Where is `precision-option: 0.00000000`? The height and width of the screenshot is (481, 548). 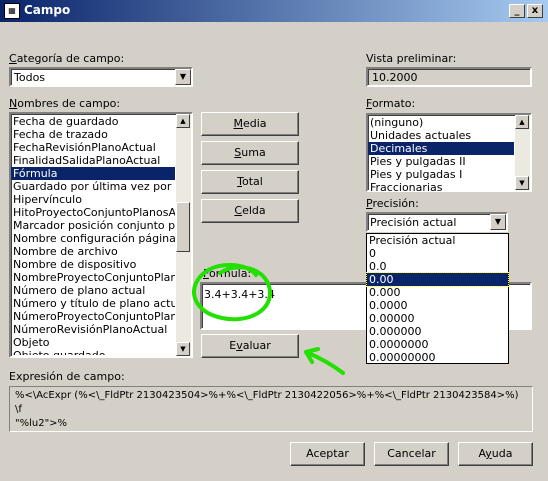 precision-option: 0.00000000 is located at coordinates (437, 357).